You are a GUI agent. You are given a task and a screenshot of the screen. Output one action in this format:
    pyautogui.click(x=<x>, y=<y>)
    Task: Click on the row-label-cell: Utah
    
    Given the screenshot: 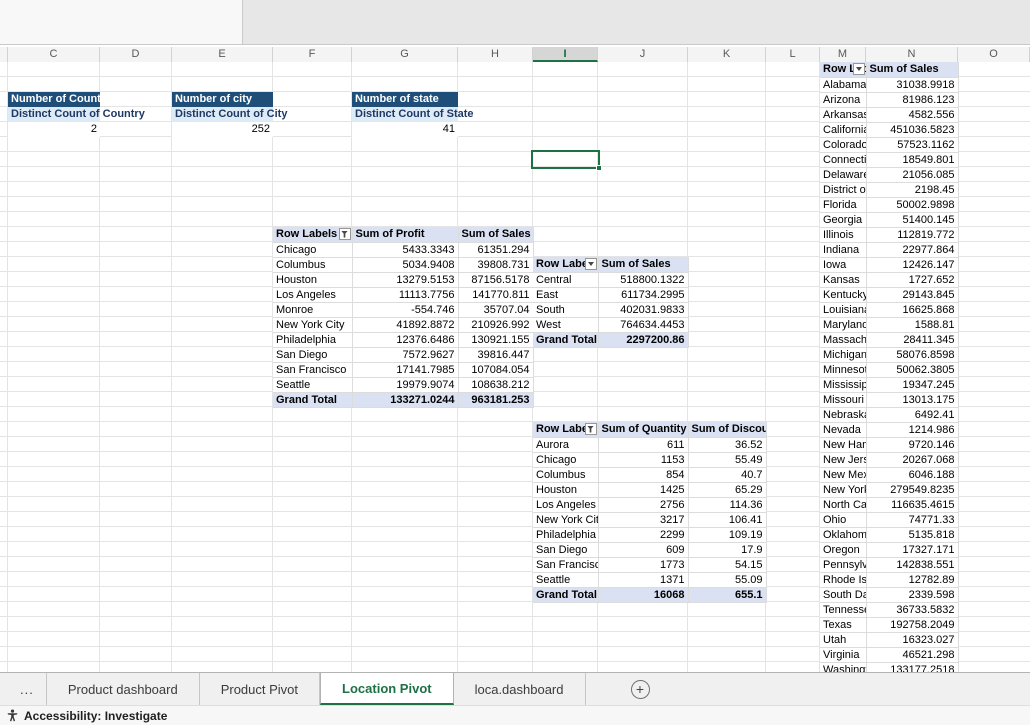 What is the action you would take?
    pyautogui.click(x=843, y=640)
    